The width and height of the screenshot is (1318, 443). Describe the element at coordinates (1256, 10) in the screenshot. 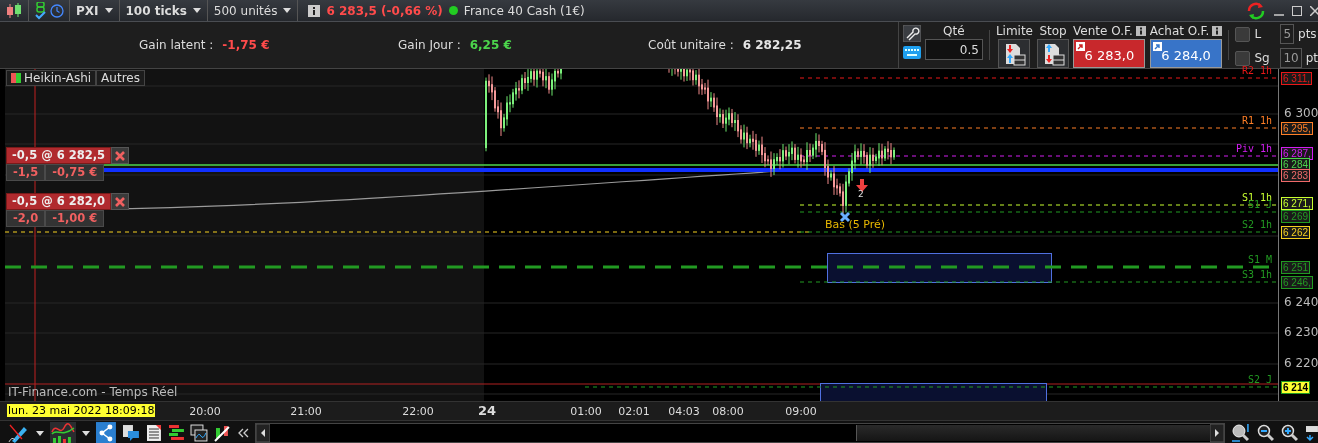

I see `refresh-icon` at that location.